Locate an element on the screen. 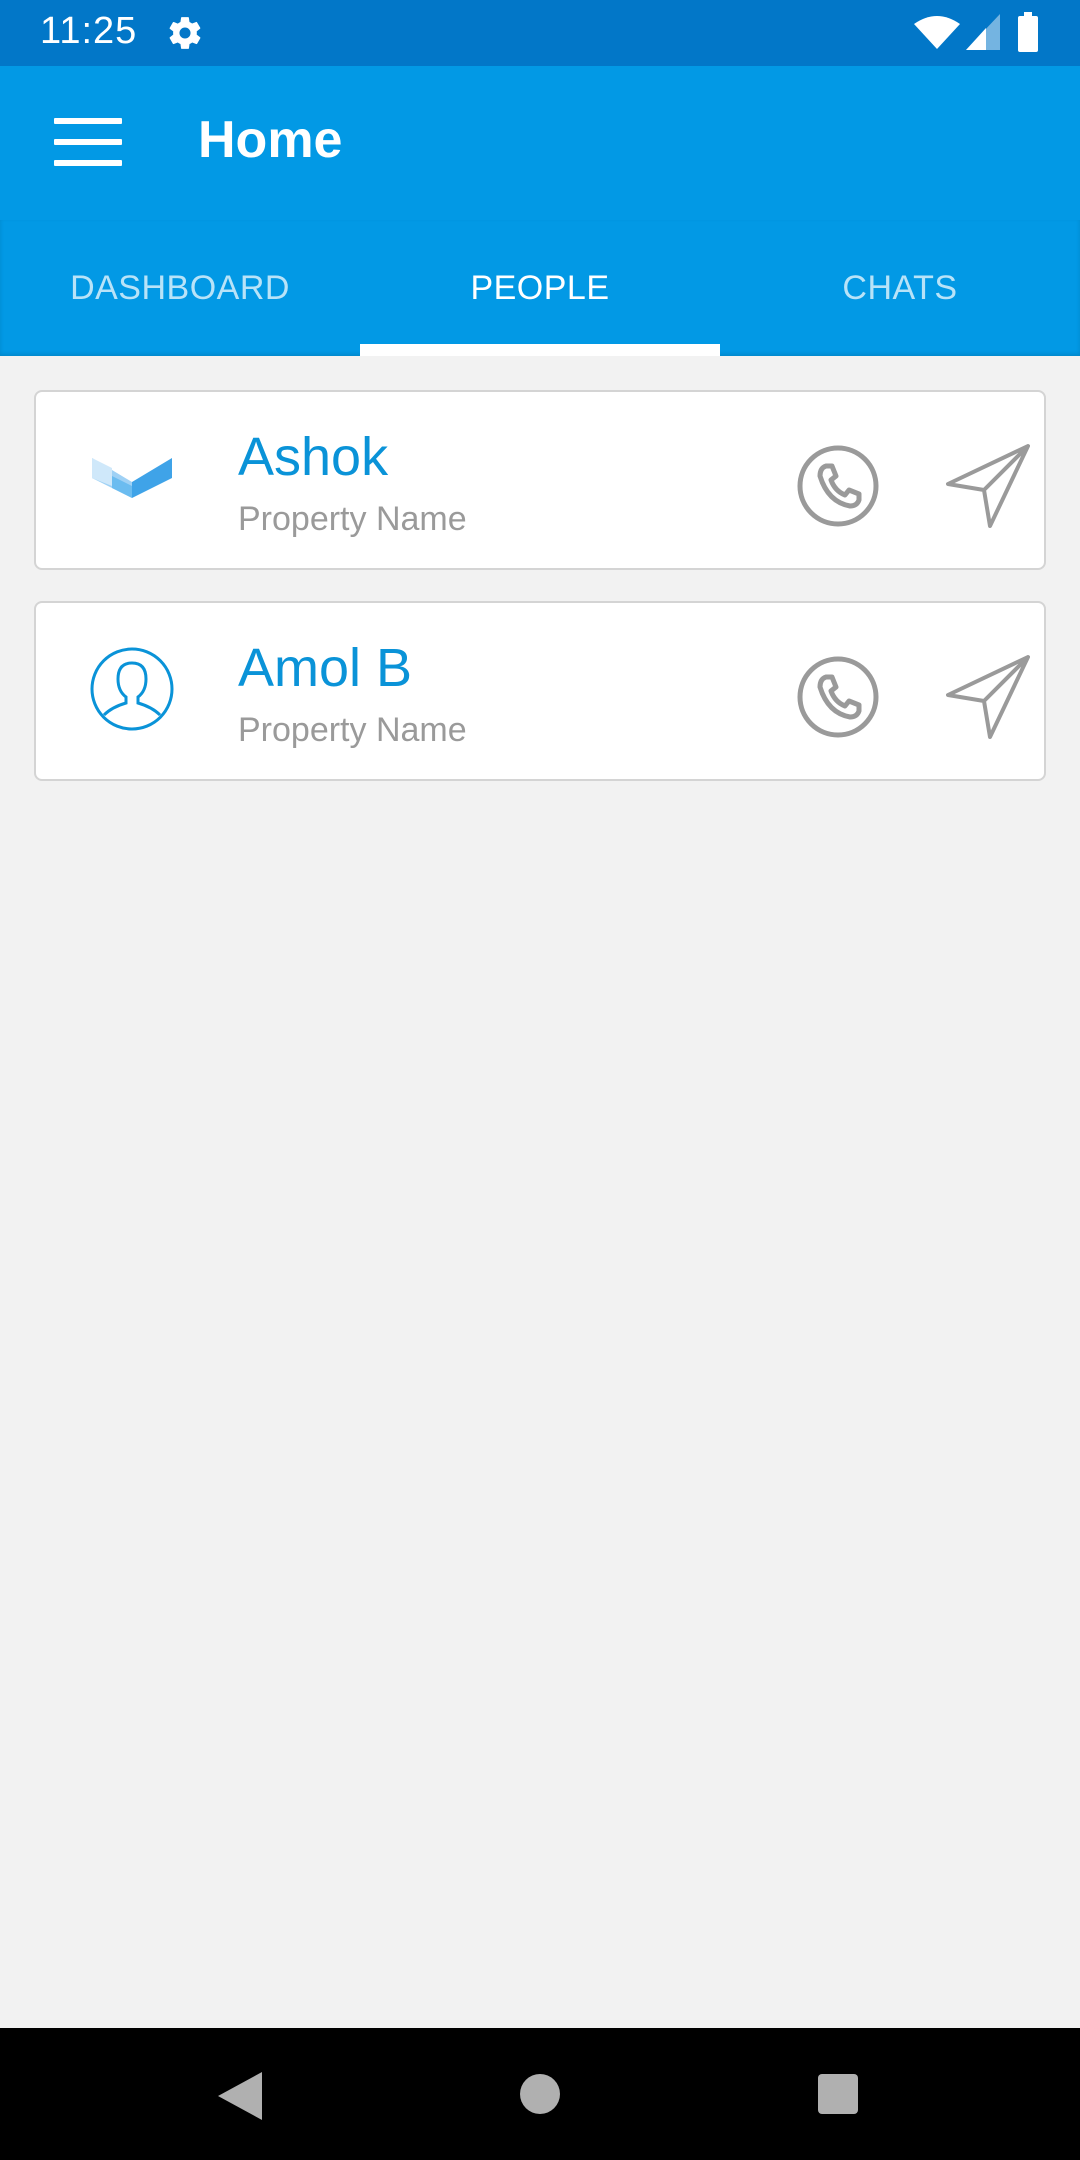 The height and width of the screenshot is (2160, 1080). tab-chats: CHATS is located at coordinates (900, 288).